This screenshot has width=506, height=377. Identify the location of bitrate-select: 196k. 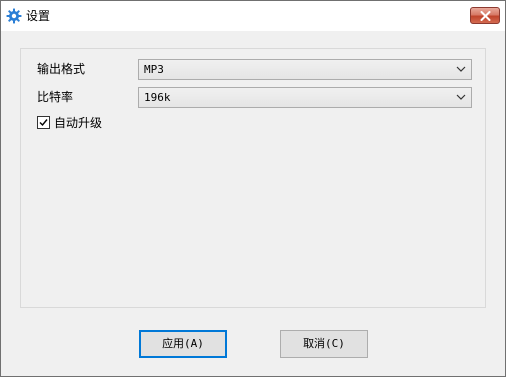
(305, 97).